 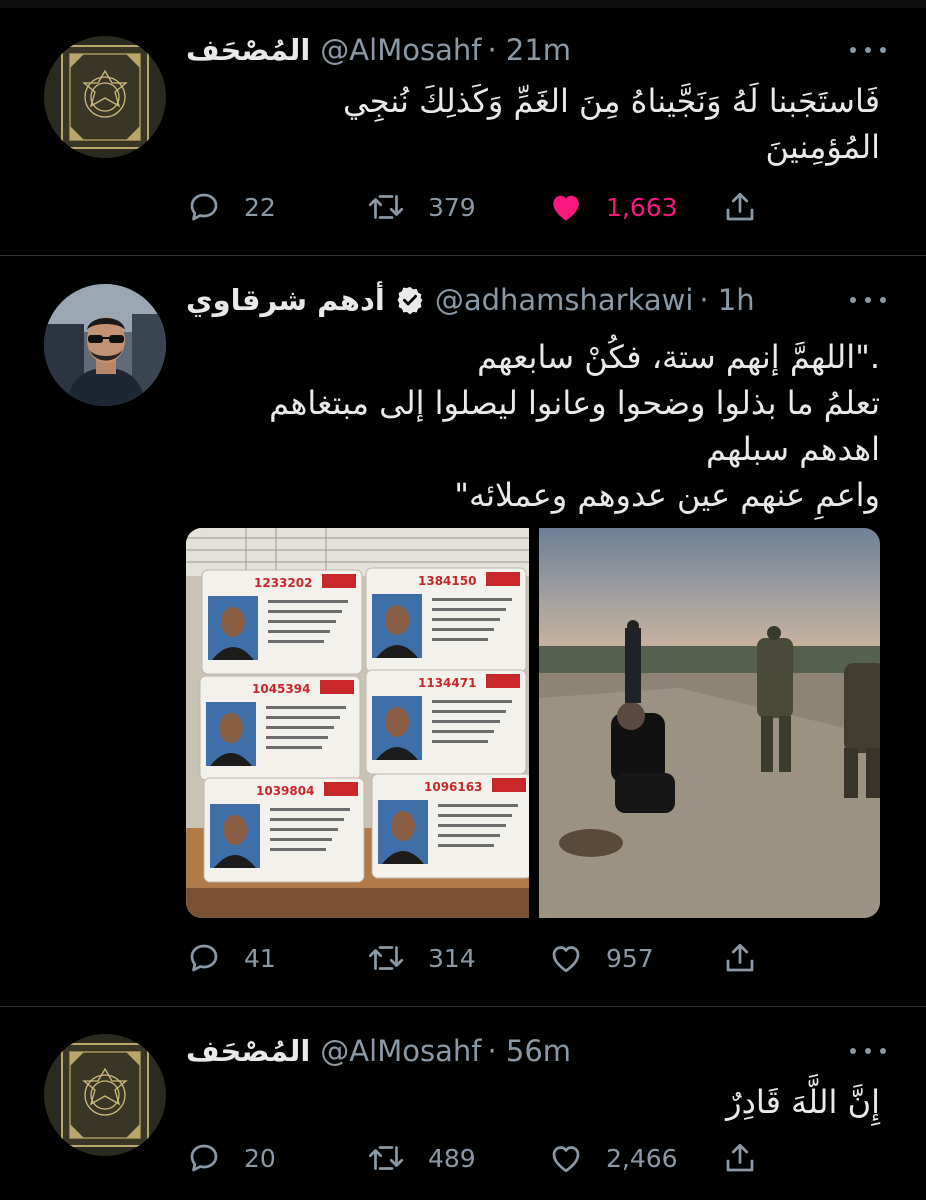 I want to click on id-card: 1039804, so click(x=284, y=830).